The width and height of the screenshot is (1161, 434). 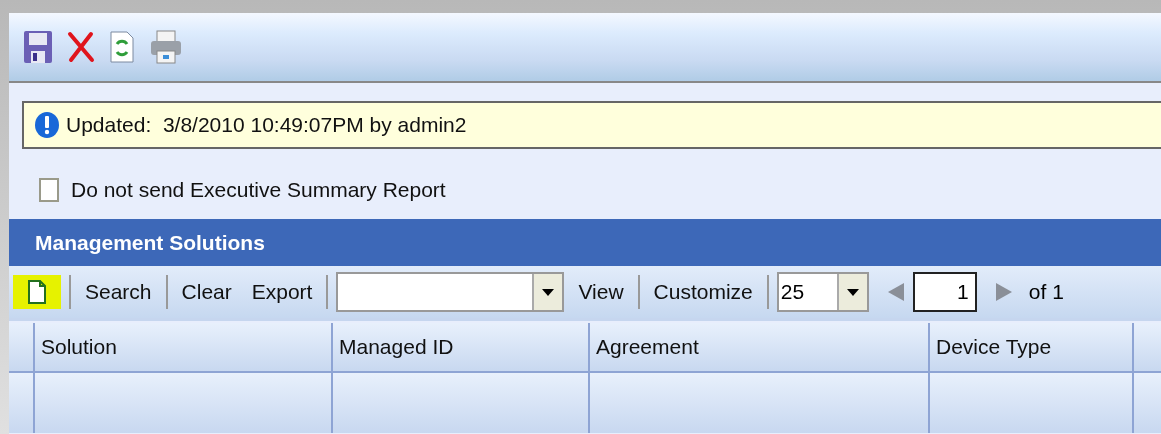 What do you see at coordinates (47, 125) in the screenshot?
I see `info-icon` at bounding box center [47, 125].